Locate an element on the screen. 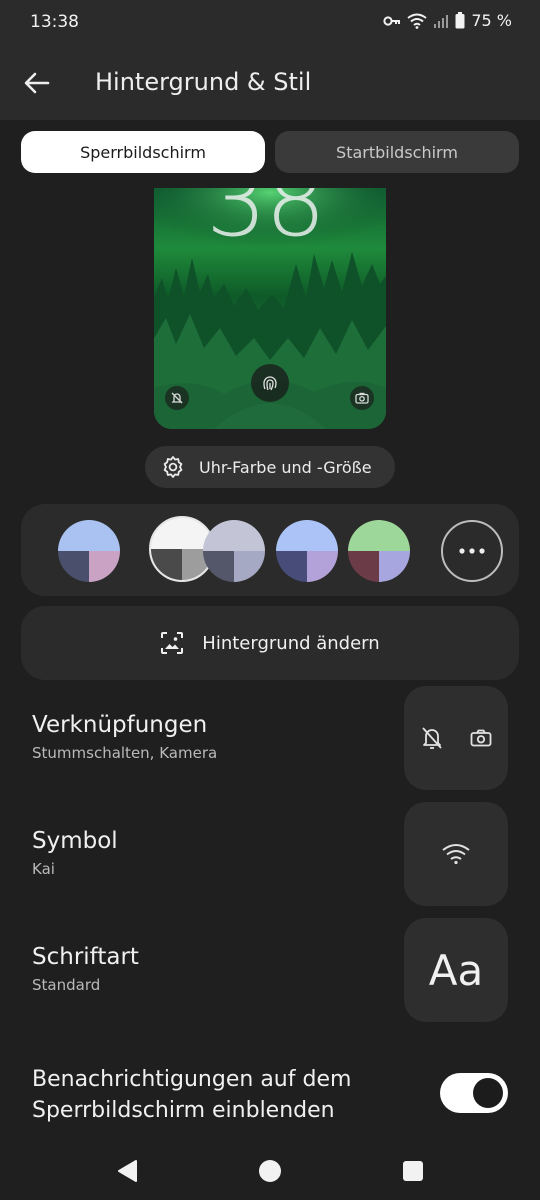 The width and height of the screenshot is (540, 1200). status-time: 13:38 is located at coordinates (54, 22).